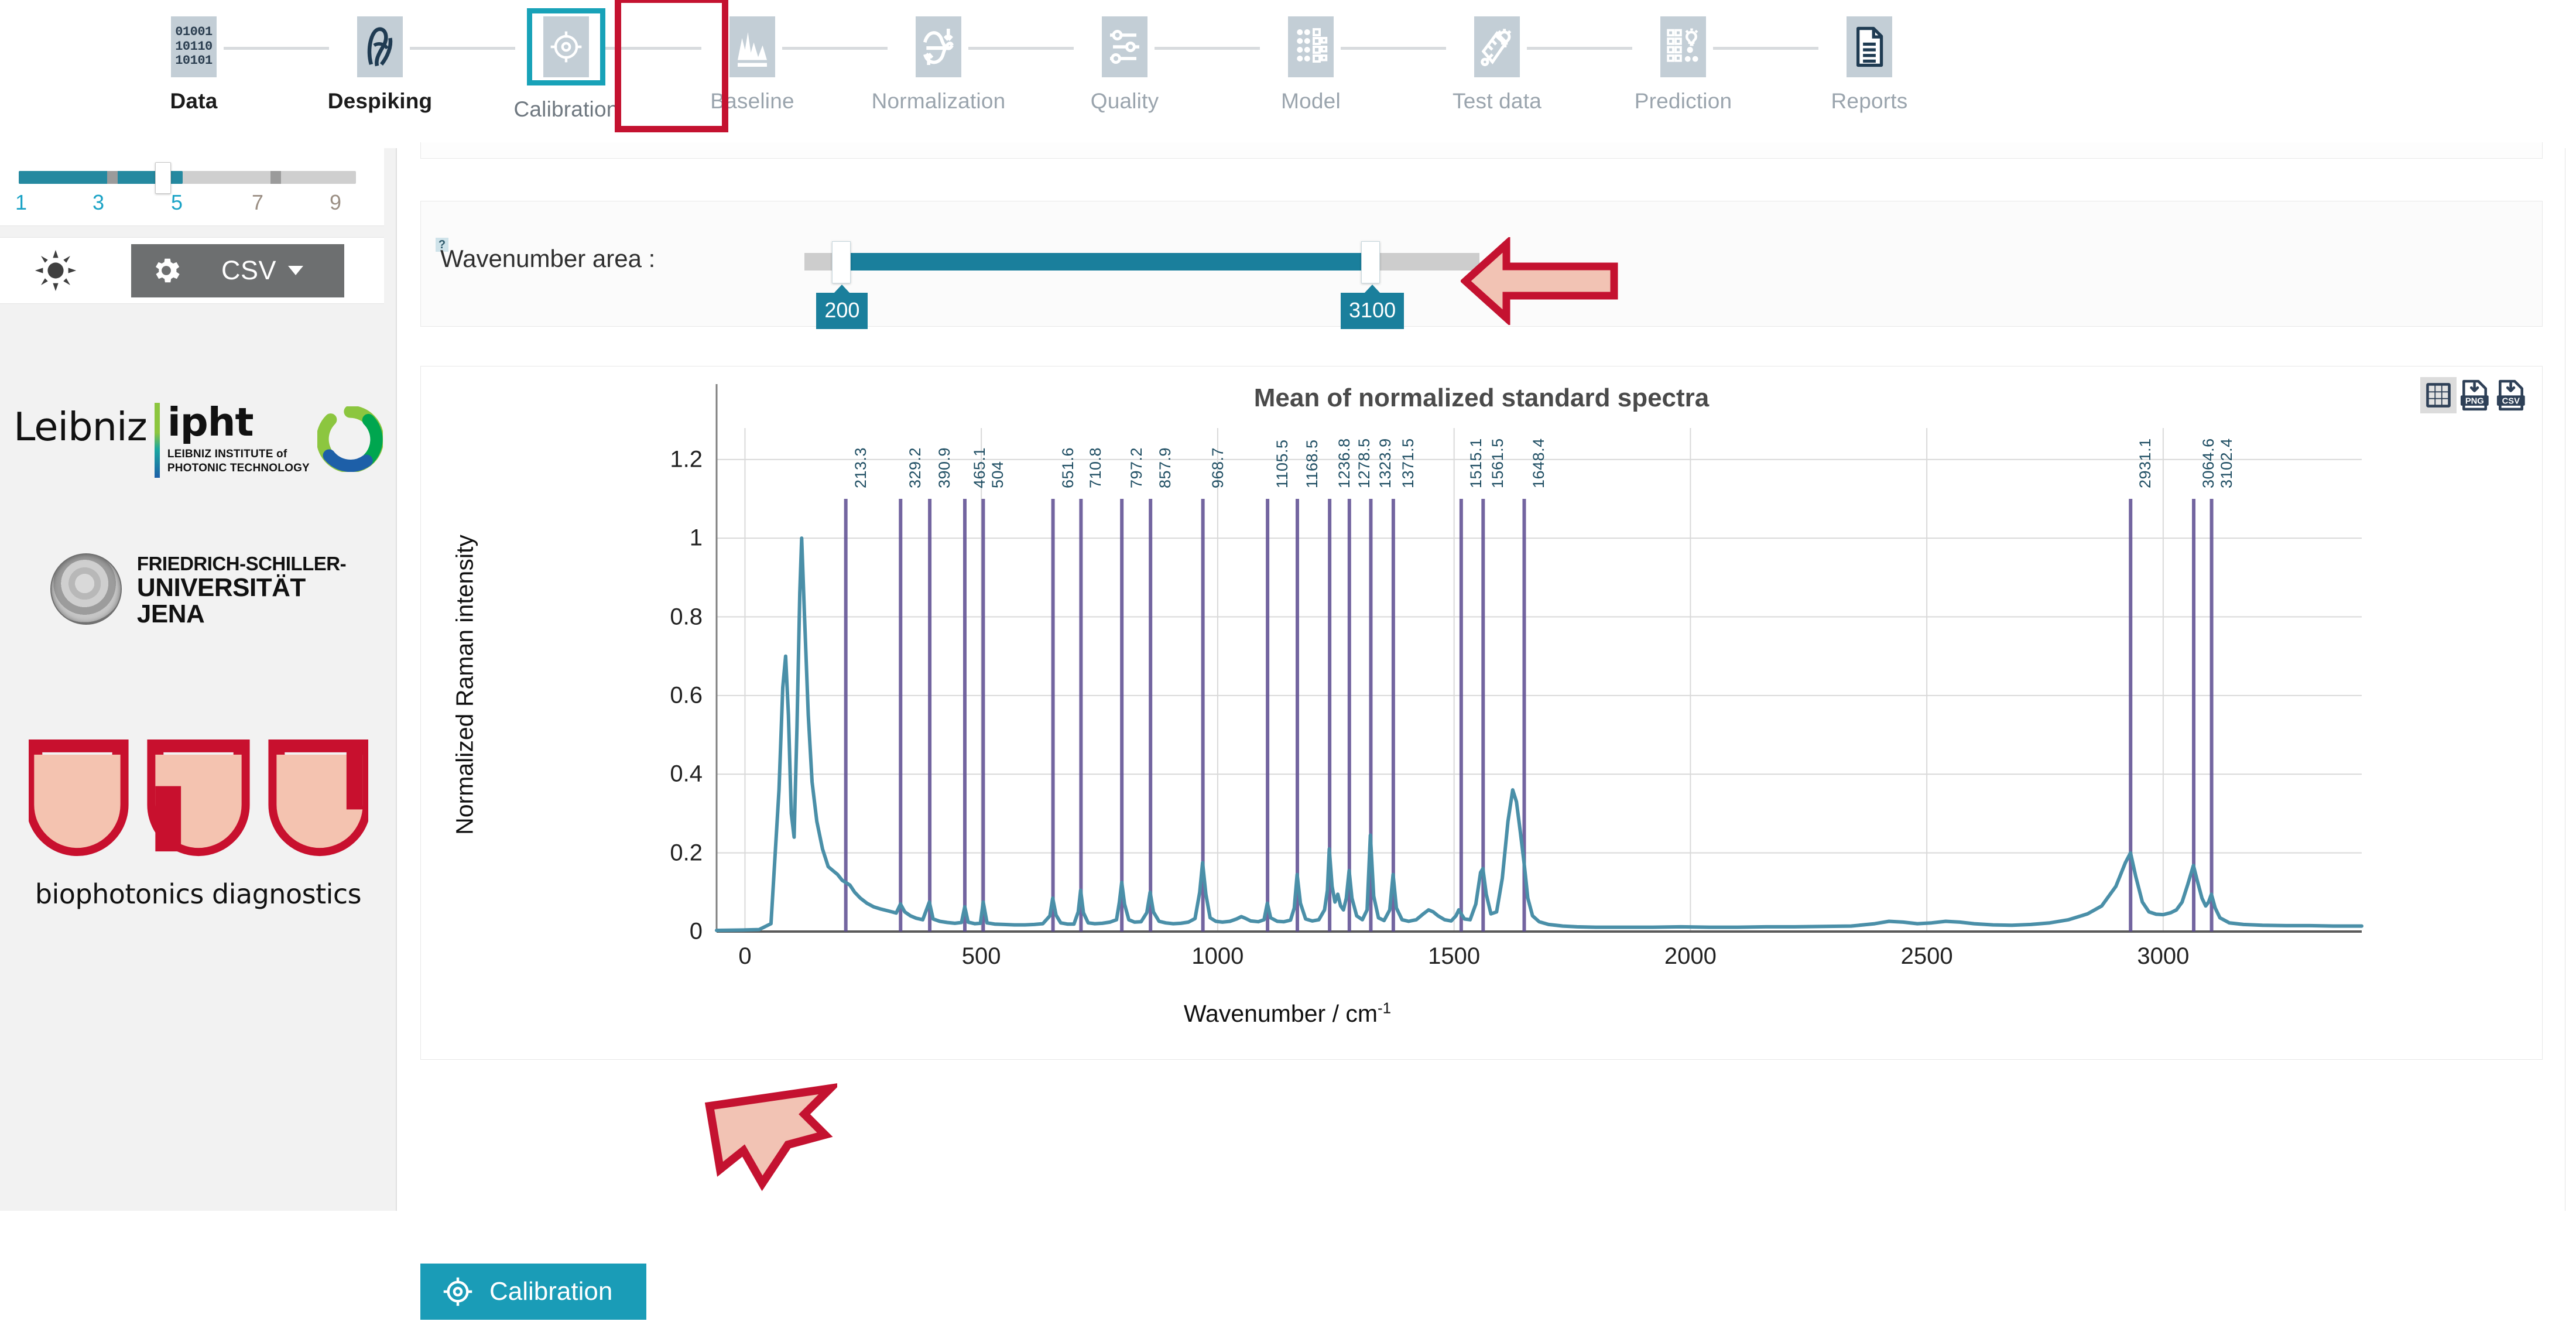  I want to click on step-test-data: Test data, so click(1518, 64).